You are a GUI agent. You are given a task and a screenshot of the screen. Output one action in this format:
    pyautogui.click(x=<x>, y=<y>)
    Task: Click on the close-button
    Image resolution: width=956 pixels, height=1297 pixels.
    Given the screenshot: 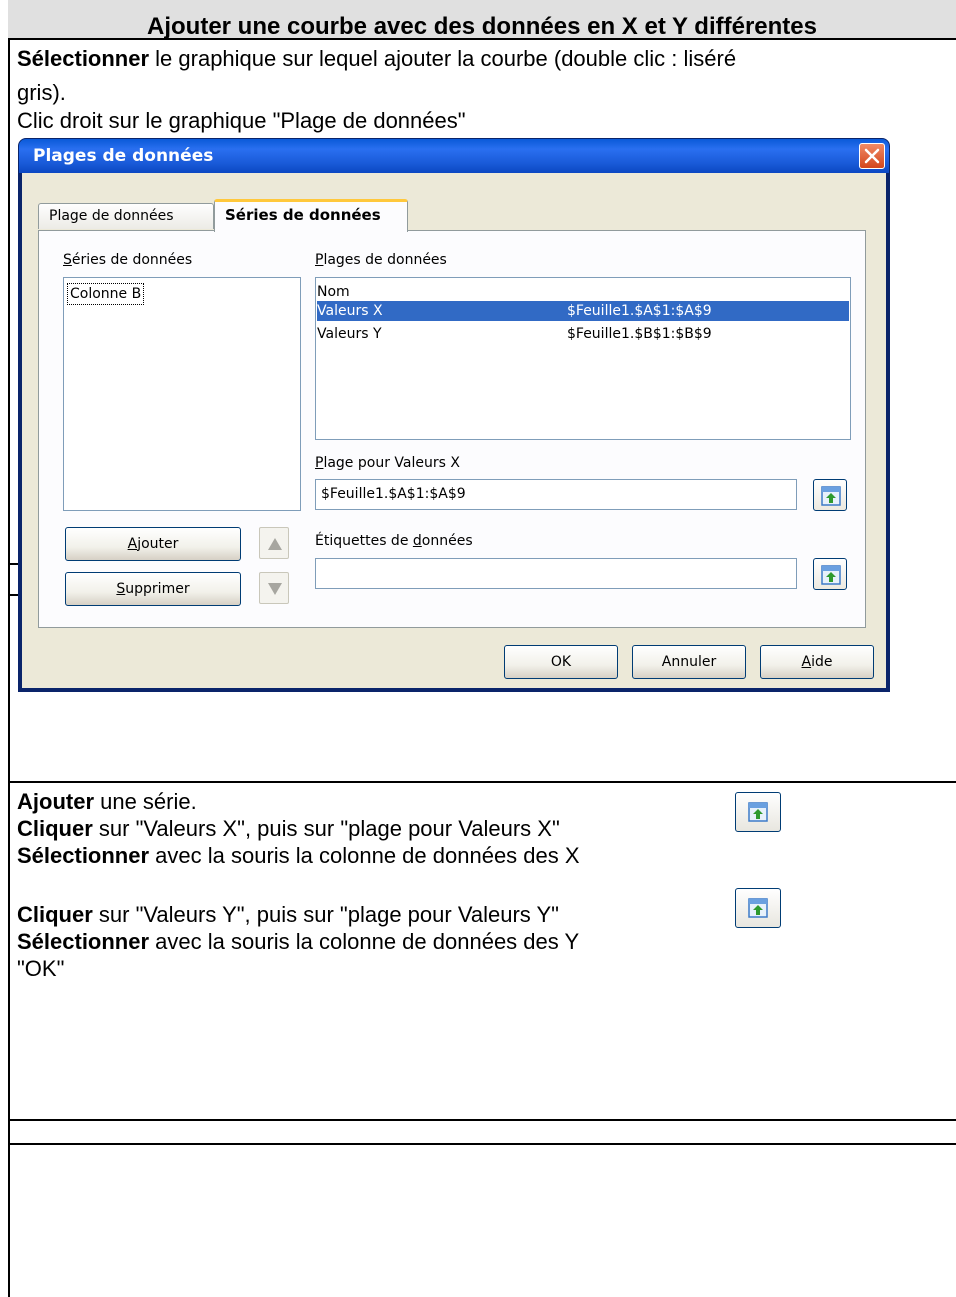 What is the action you would take?
    pyautogui.click(x=872, y=156)
    